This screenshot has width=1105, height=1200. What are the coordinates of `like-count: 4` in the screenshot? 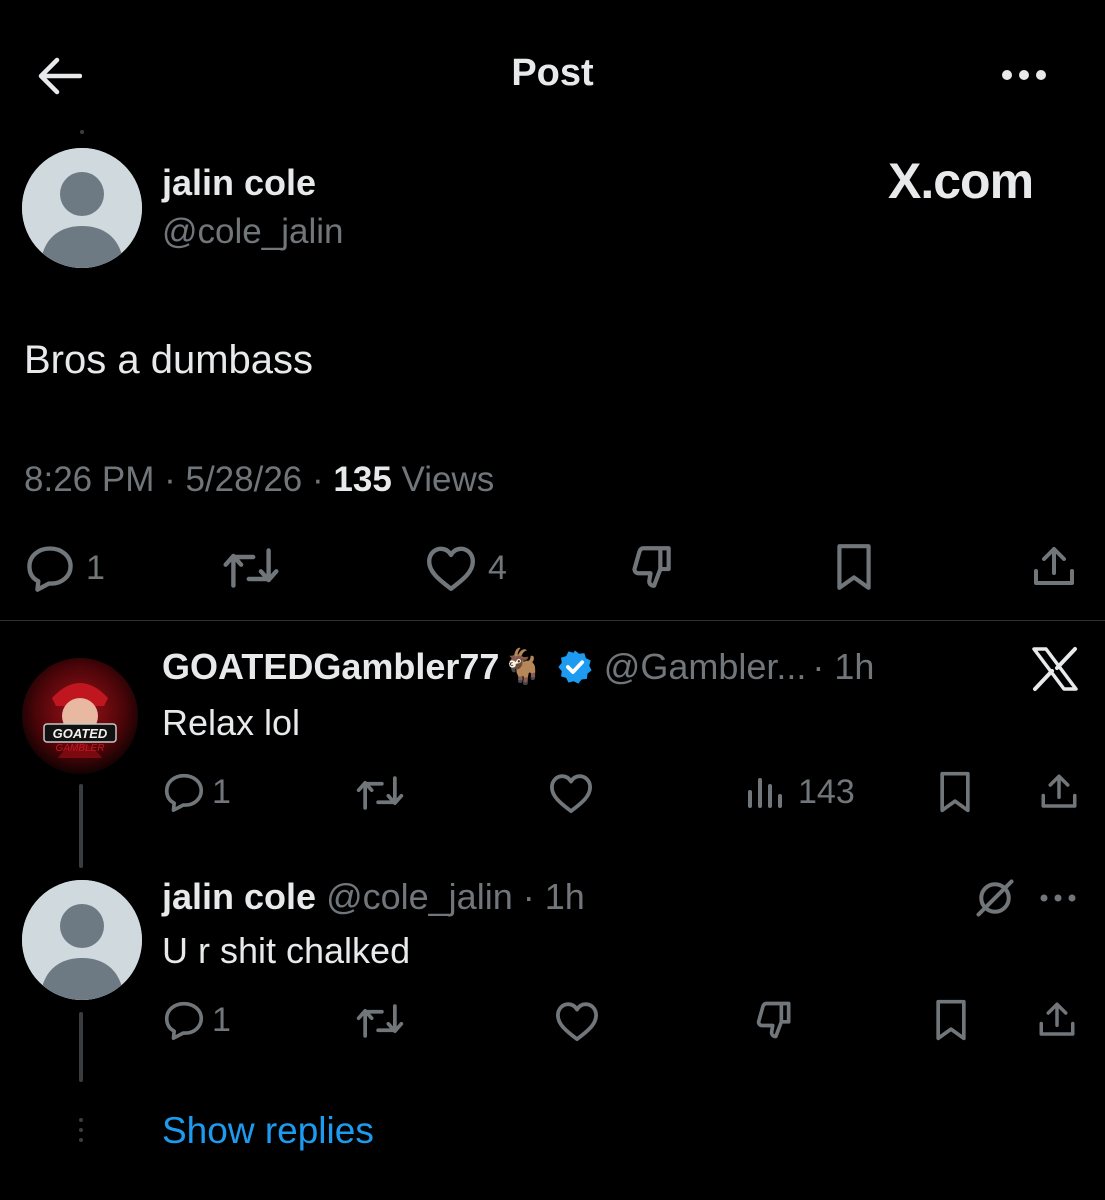 It's located at (497, 567).